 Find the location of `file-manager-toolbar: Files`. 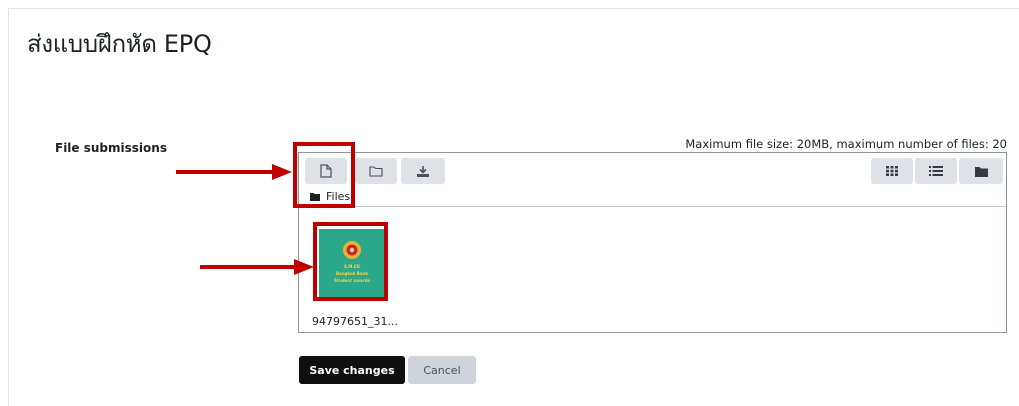

file-manager-toolbar: Files is located at coordinates (652, 180).